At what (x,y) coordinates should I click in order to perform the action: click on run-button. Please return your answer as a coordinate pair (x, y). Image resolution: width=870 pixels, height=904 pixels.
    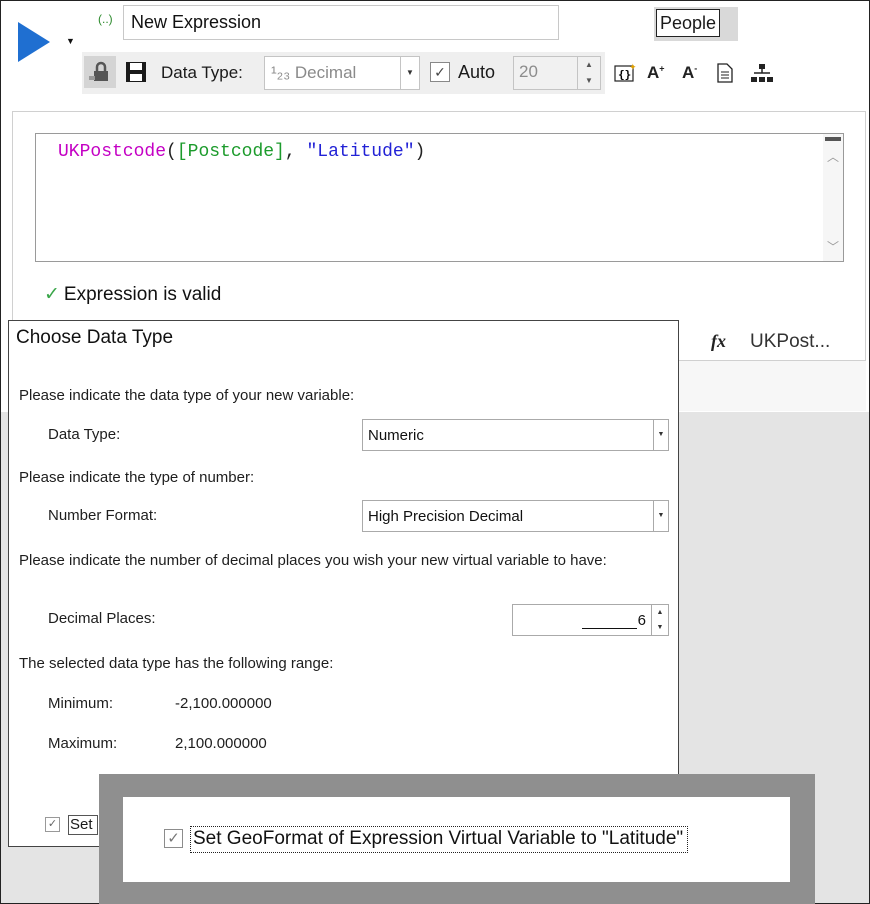
    Looking at the image, I should click on (34, 42).